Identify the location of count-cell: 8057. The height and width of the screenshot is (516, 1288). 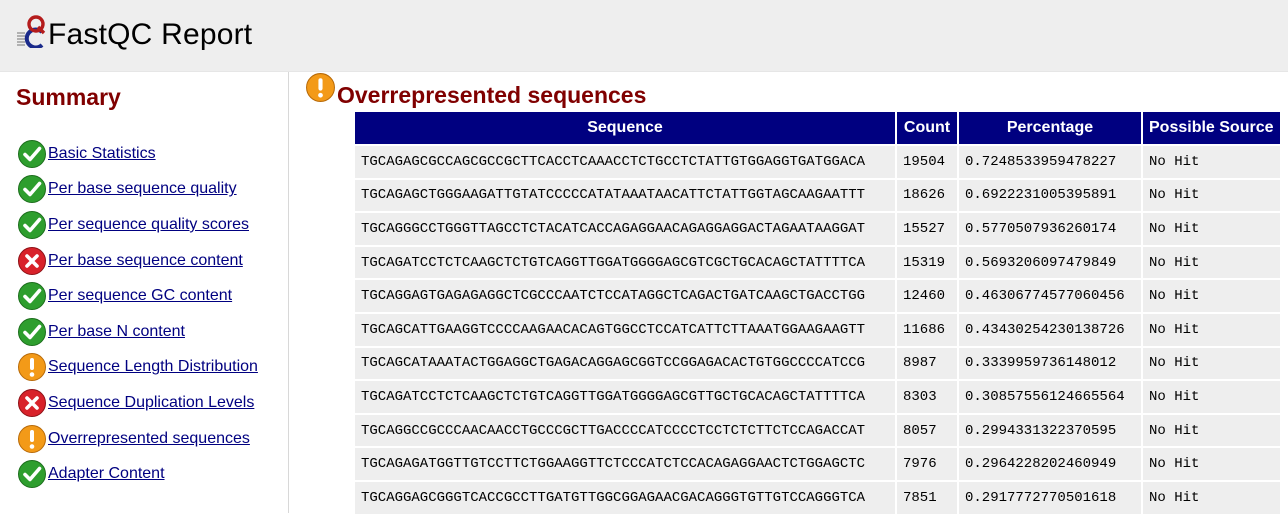
(927, 430).